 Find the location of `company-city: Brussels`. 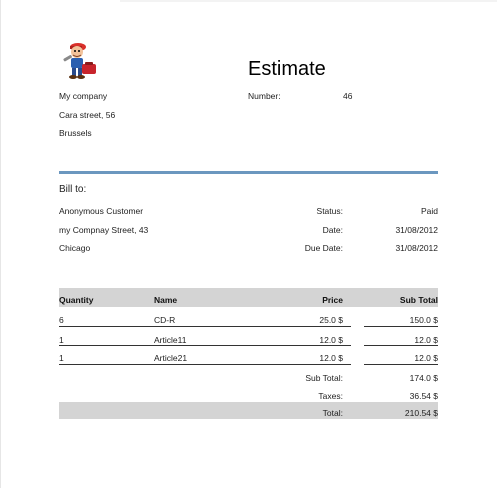

company-city: Brussels is located at coordinates (75, 133).